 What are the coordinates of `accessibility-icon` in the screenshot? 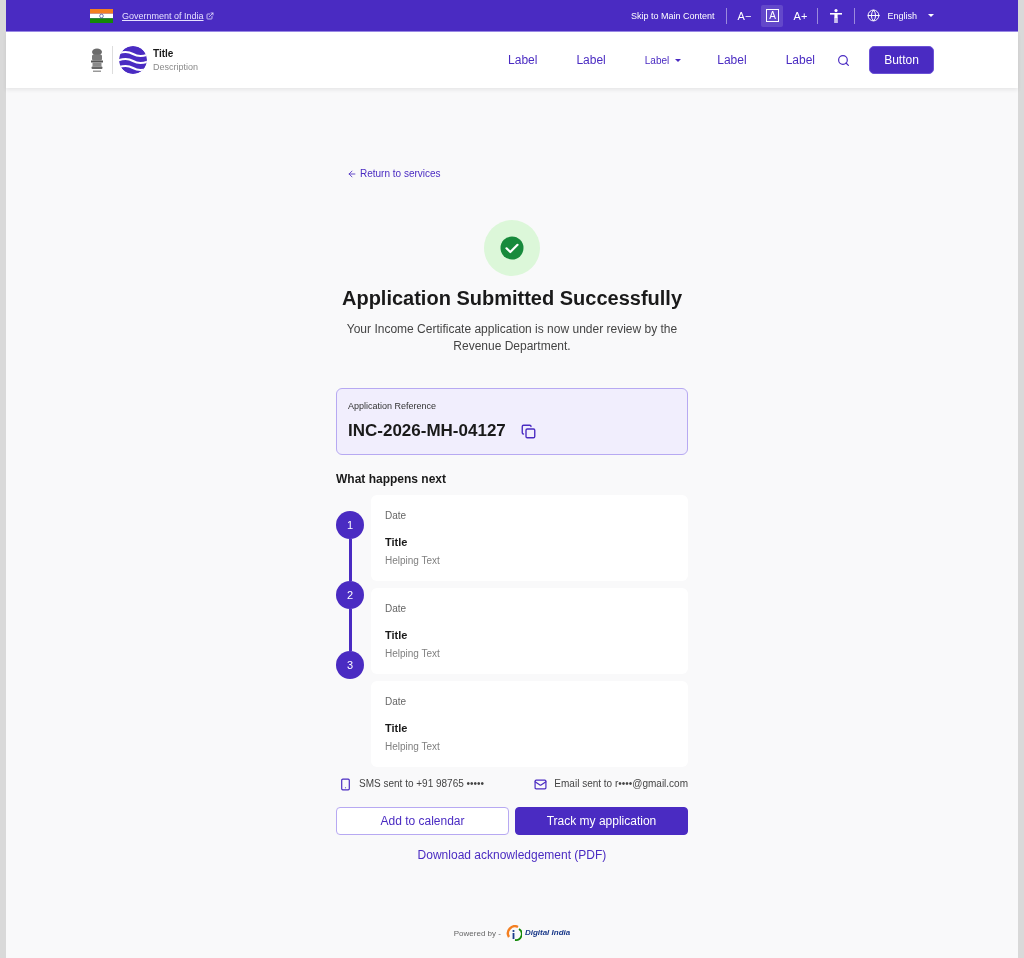 It's located at (836, 15).